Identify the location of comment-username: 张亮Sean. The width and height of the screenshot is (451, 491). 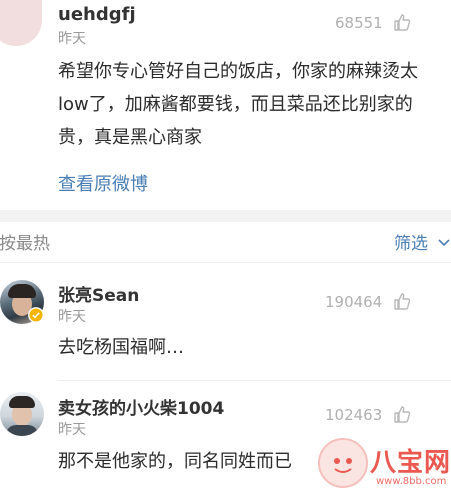
(98, 293).